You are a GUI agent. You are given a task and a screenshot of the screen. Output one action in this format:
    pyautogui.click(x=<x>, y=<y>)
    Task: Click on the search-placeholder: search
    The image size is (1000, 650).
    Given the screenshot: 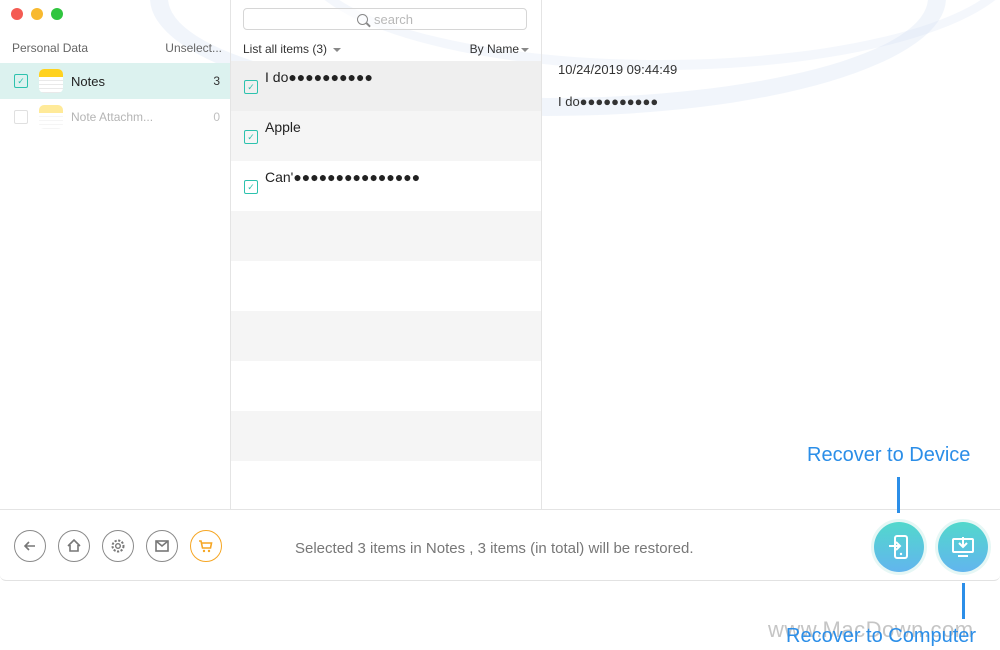 What is the action you would take?
    pyautogui.click(x=393, y=19)
    